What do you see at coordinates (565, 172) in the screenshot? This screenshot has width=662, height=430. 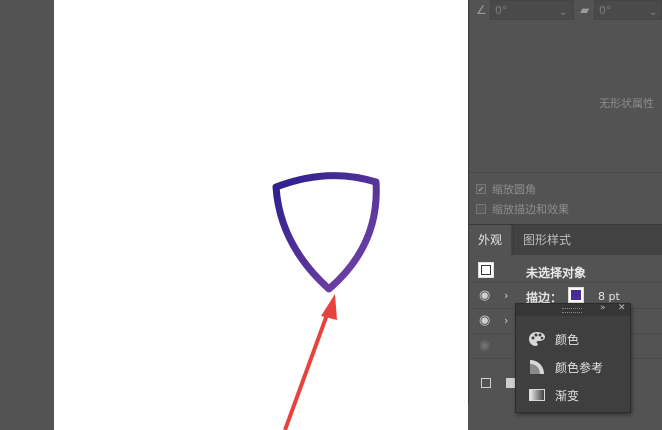 I see `divider` at bounding box center [565, 172].